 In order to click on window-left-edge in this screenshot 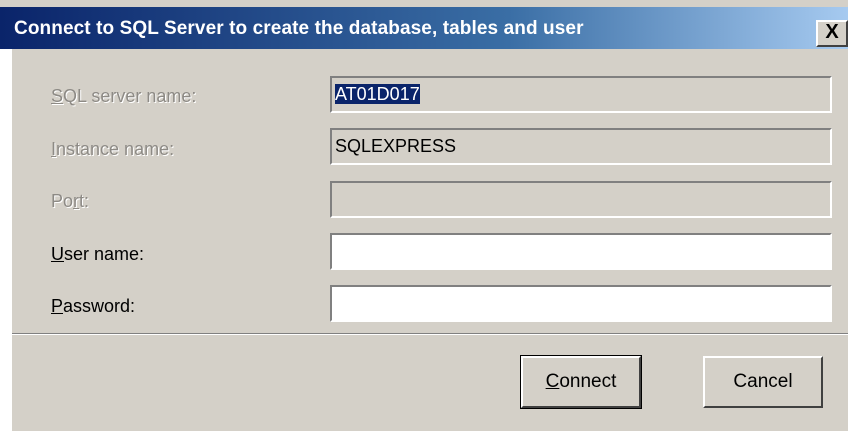, I will do `click(6, 240)`.